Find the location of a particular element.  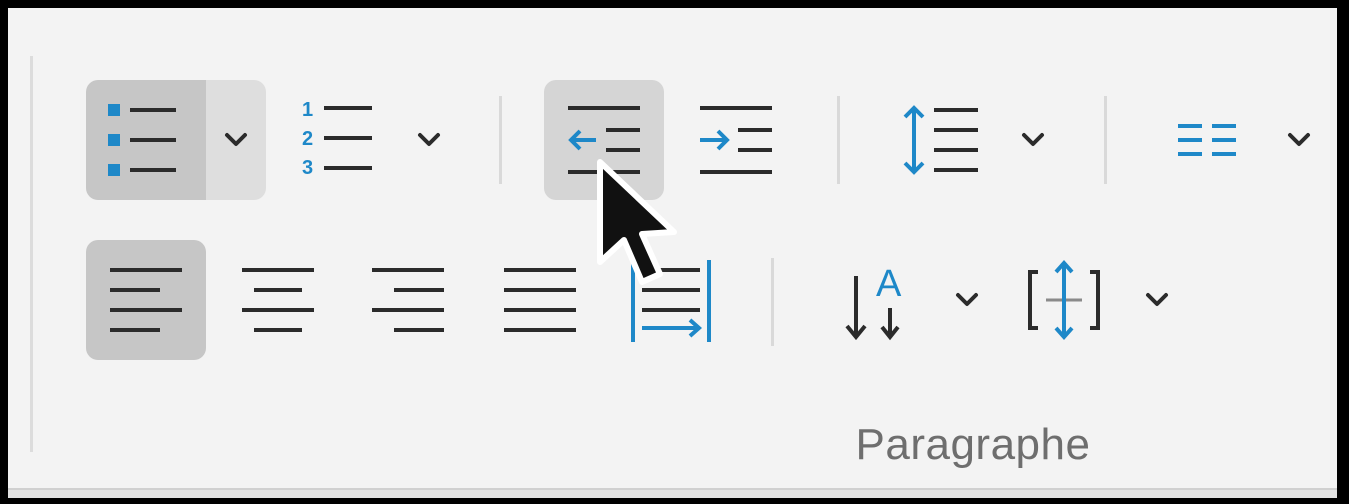

group-label: Paragraphe is located at coordinates (973, 444).